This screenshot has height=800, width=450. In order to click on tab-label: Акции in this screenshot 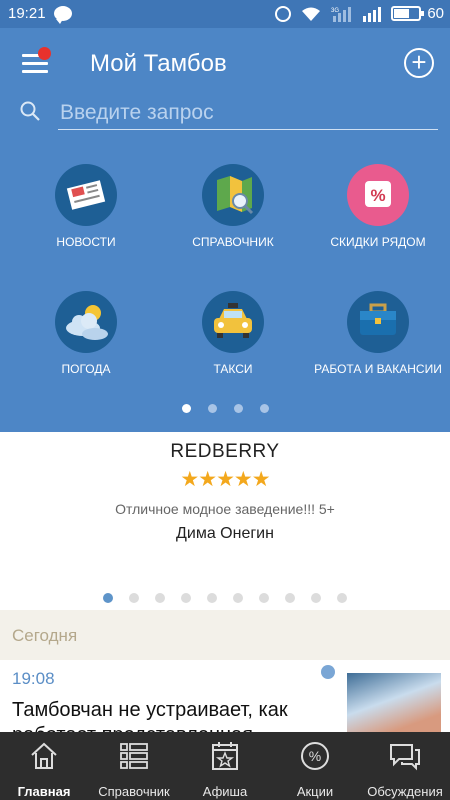, I will do `click(315, 791)`.